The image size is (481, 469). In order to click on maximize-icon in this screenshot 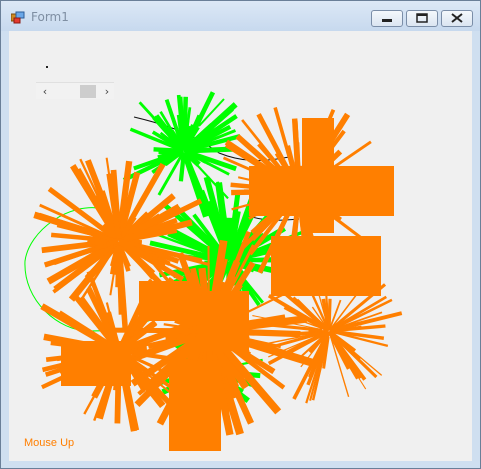, I will do `click(422, 18)`.